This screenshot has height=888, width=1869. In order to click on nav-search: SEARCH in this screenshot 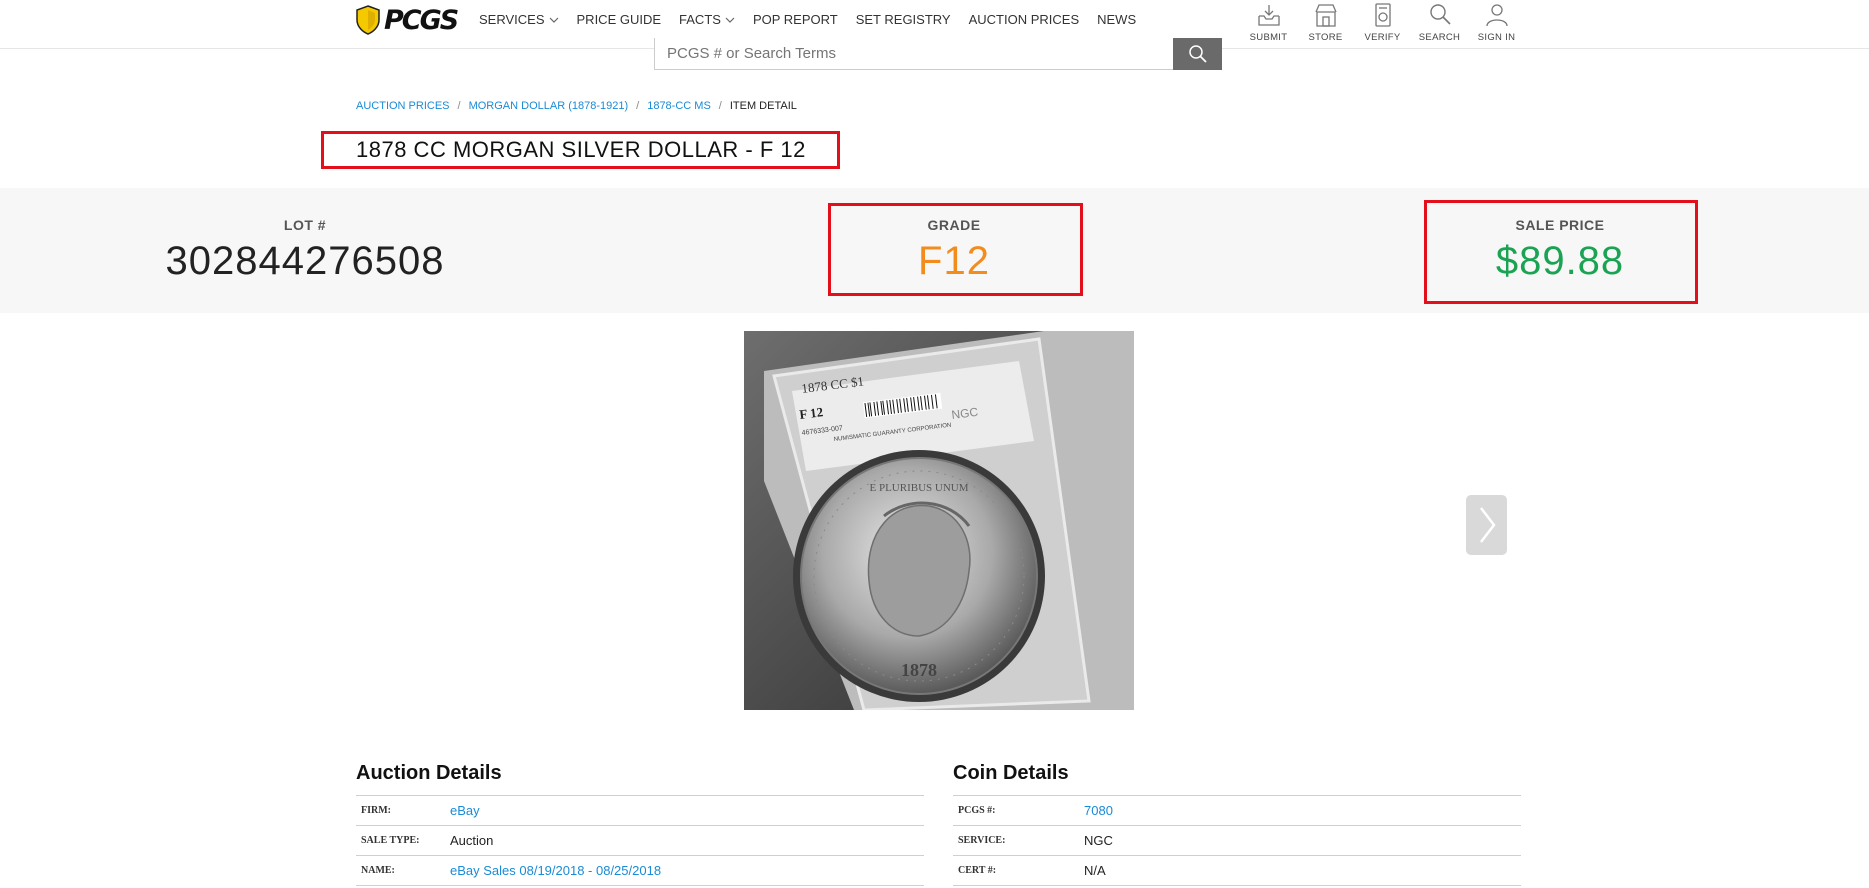, I will do `click(1439, 21)`.